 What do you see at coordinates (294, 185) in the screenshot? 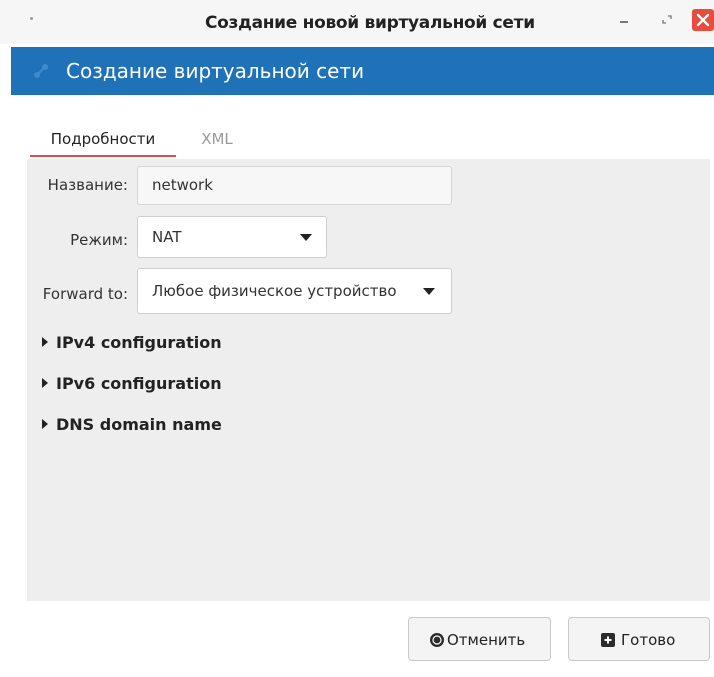
I see `name-input: network` at bounding box center [294, 185].